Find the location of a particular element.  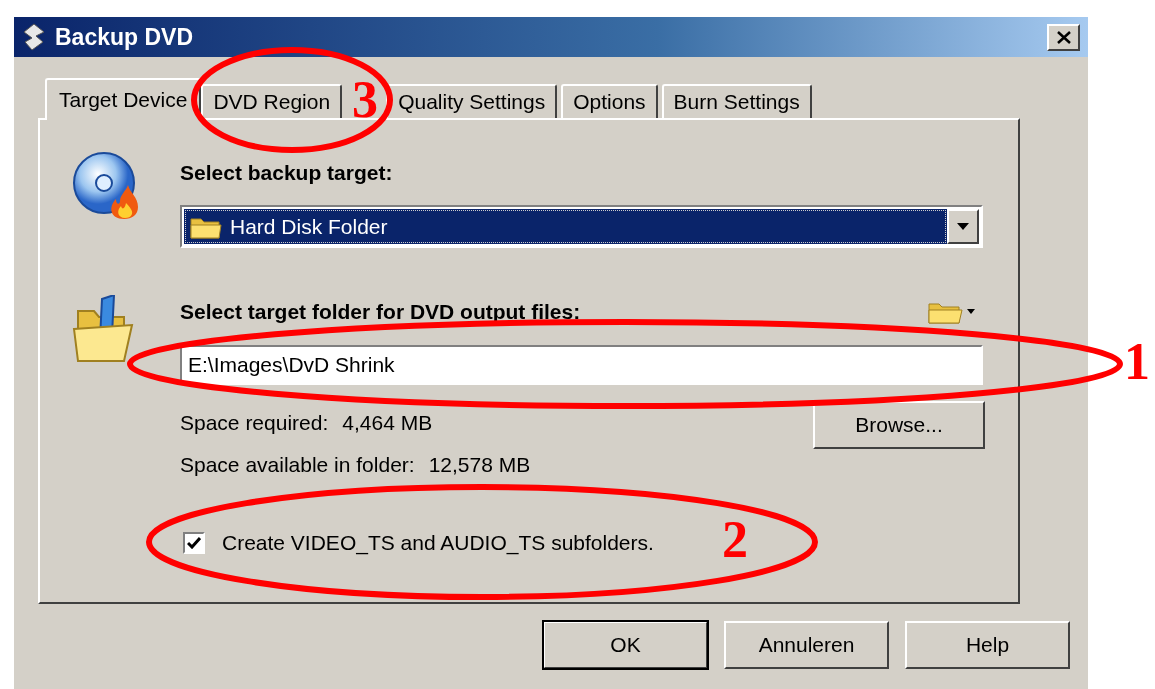

section-label: Select target folder for DVD output files: is located at coordinates (380, 312).